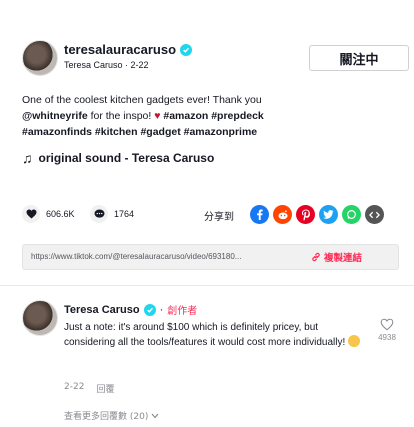 The height and width of the screenshot is (427, 414). I want to click on grimace-emoji-icon, so click(354, 341).